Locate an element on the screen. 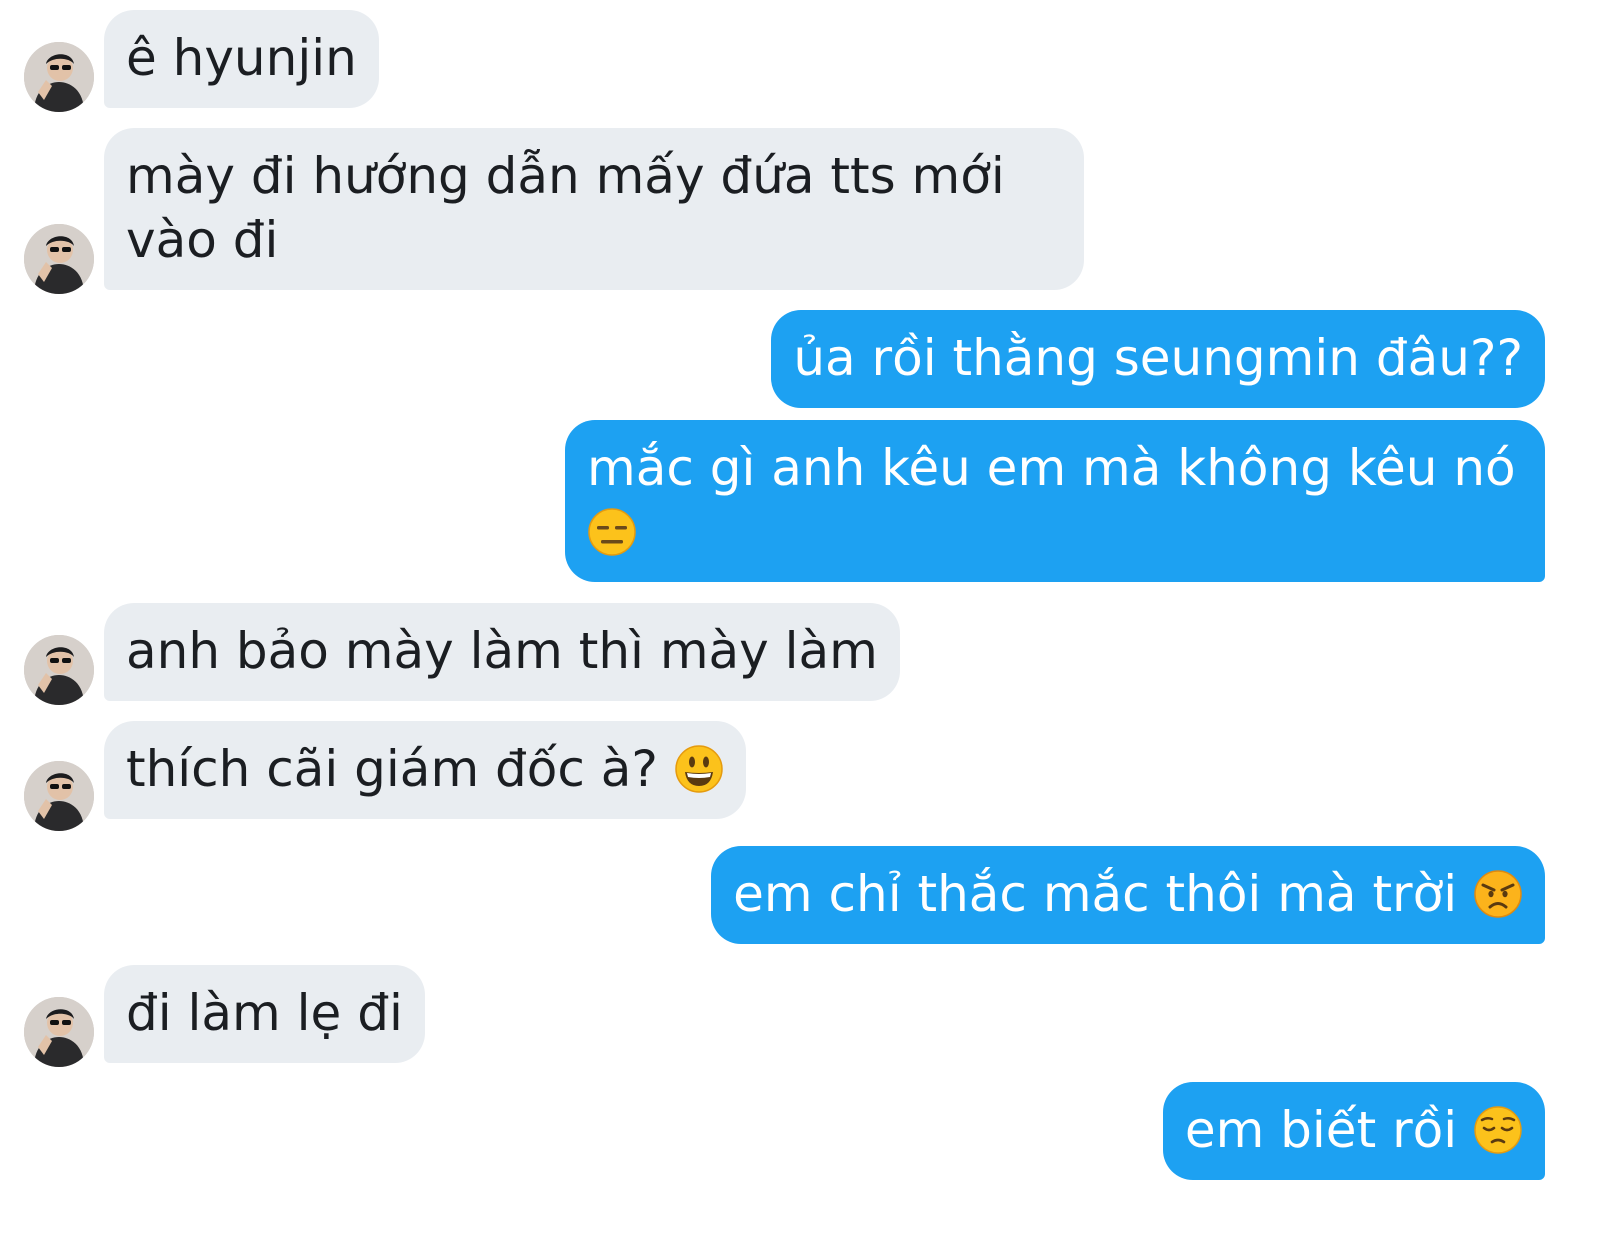  incoming-message: anh bảo mày làm thì mày làm is located at coordinates (502, 652).